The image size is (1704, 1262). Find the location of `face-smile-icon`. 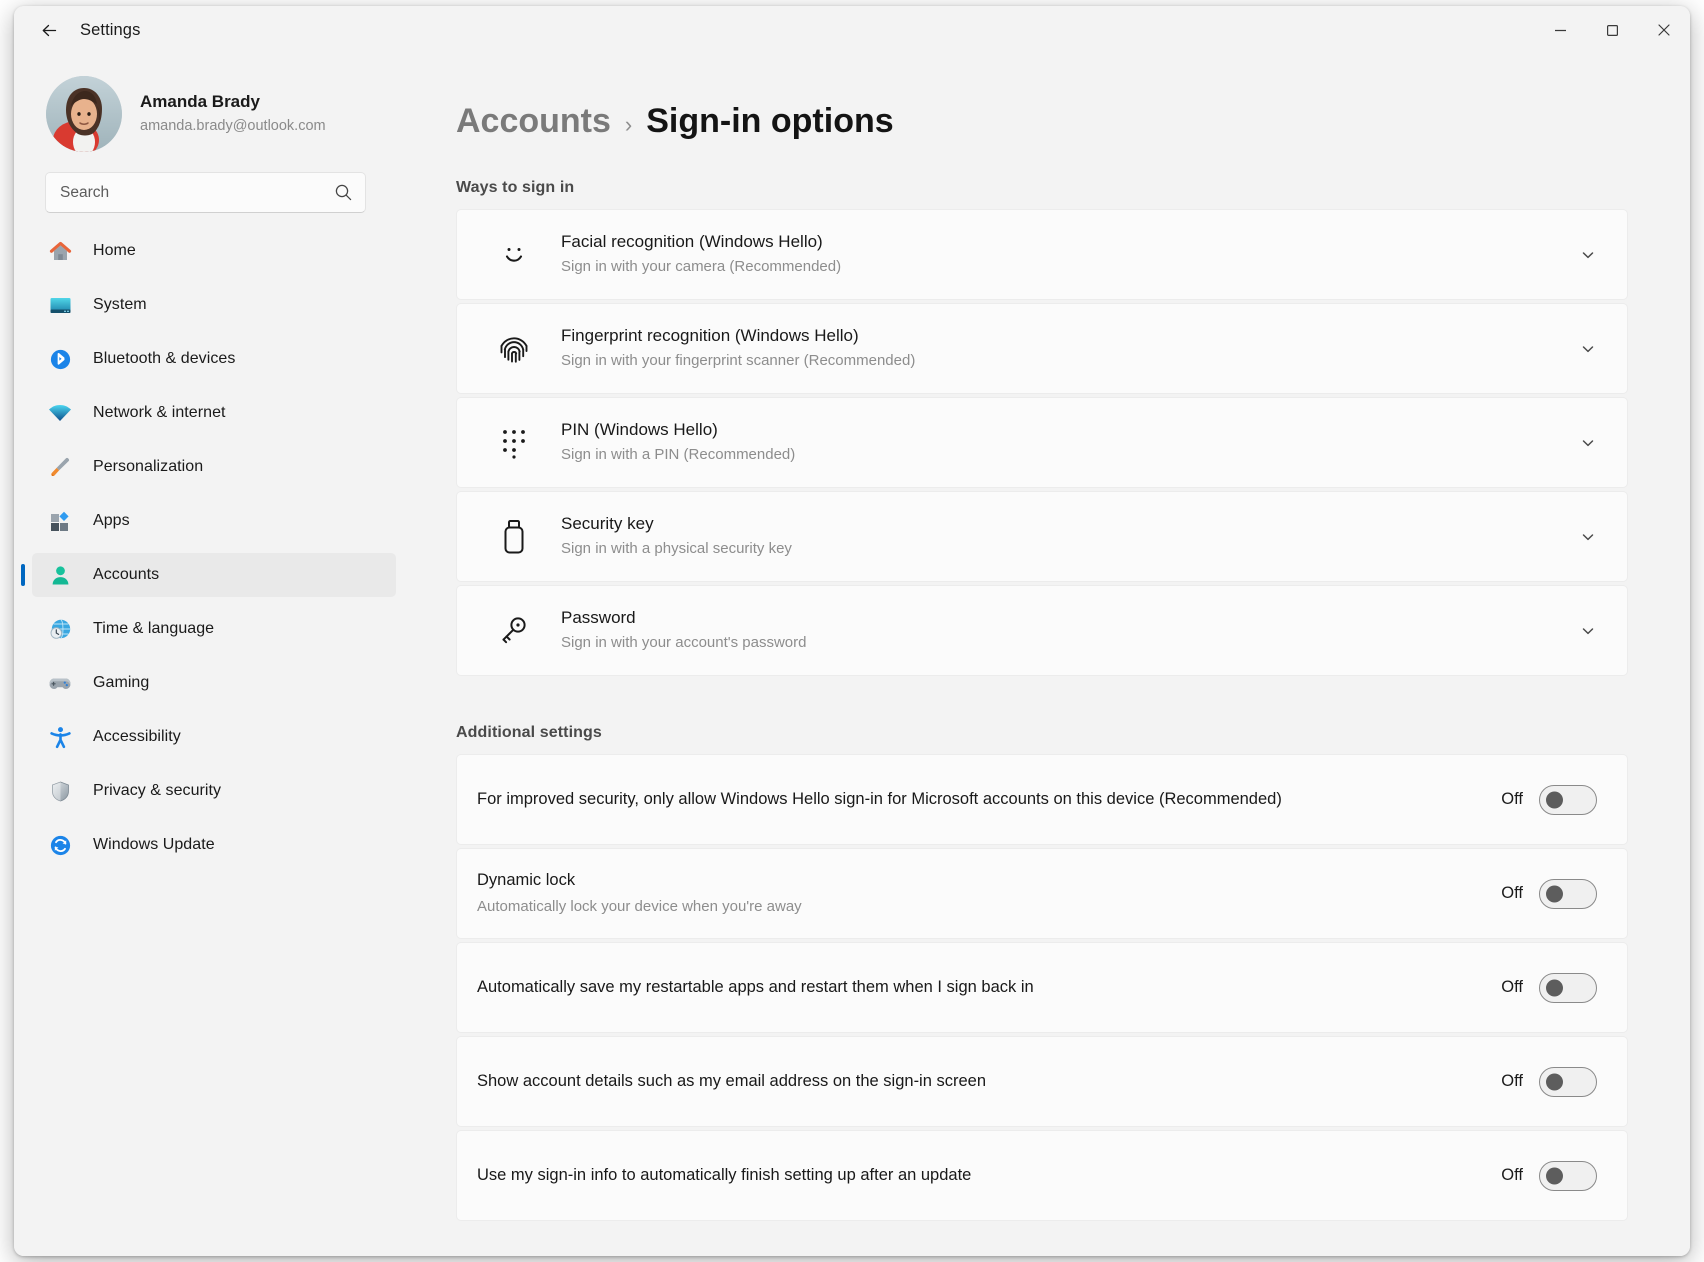

face-smile-icon is located at coordinates (514, 255).